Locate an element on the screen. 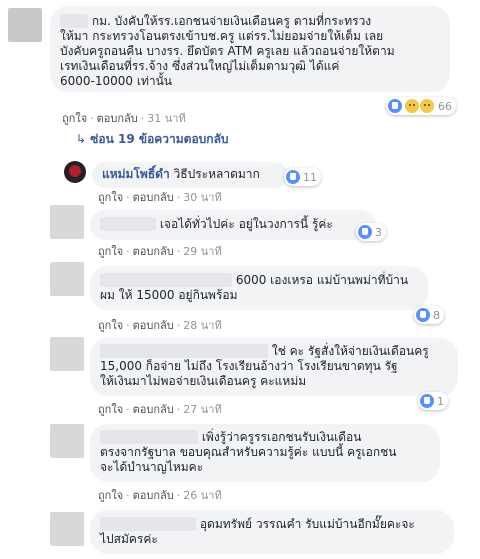 This screenshot has width=480, height=559. reply-text: ผม ให้ 15000 อยู่กินพร้อม is located at coordinates (169, 295).